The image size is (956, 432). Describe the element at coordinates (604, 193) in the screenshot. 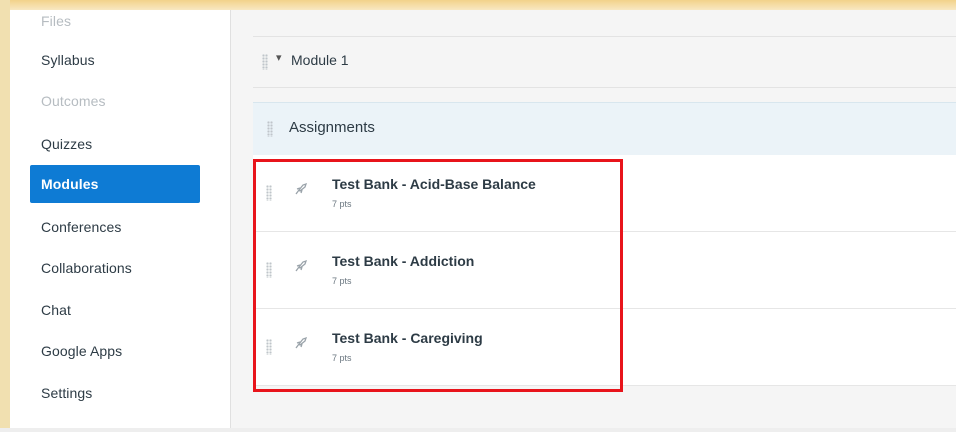

I see `module-item: Test Bank - Acid-Base Balance 7 pts` at that location.